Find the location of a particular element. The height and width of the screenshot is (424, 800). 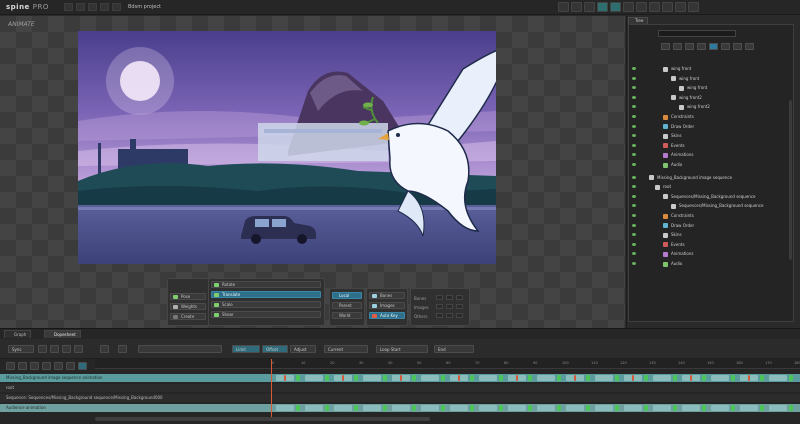

tree-row: root is located at coordinates (709, 187).